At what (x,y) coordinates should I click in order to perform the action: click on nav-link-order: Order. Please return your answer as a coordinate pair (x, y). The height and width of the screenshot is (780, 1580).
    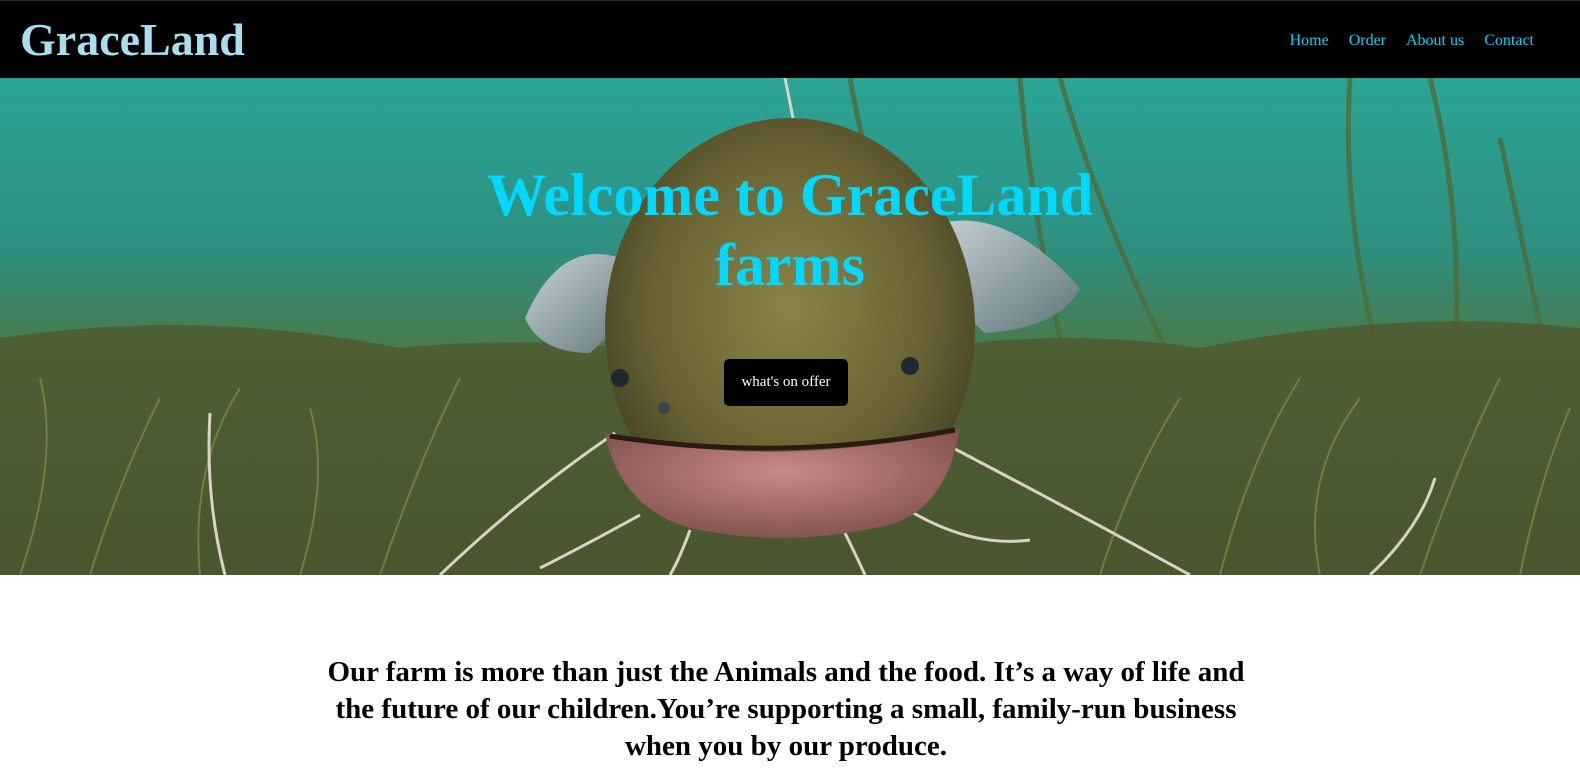
    Looking at the image, I should click on (1367, 41).